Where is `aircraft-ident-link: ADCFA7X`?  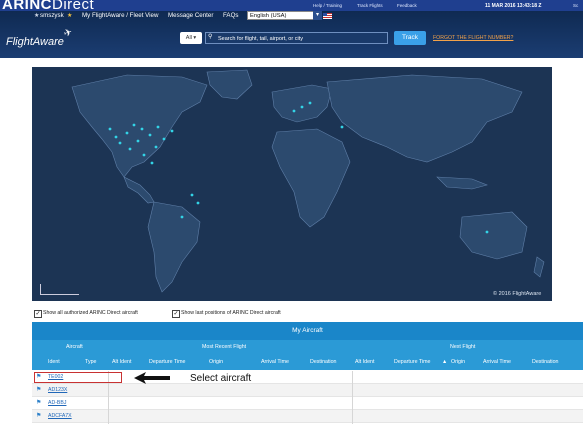
aircraft-ident-link: ADCFA7X is located at coordinates (60, 416).